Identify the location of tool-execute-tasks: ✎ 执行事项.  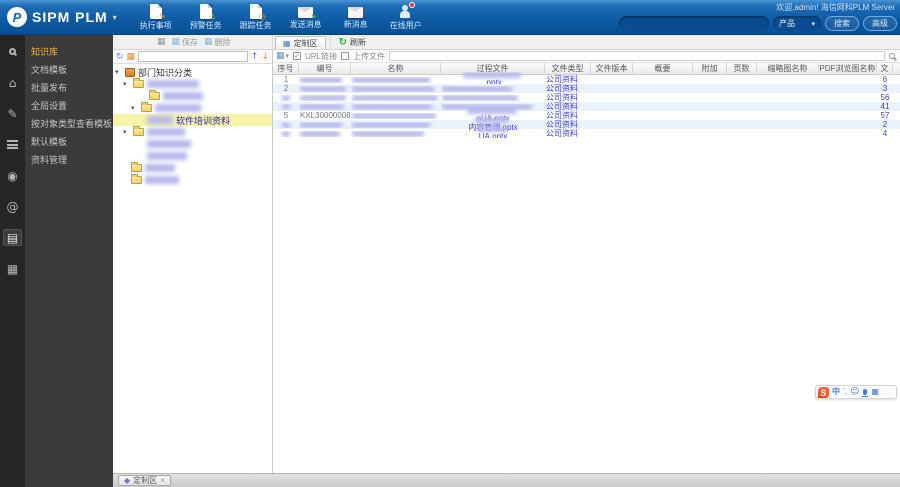
(156, 17).